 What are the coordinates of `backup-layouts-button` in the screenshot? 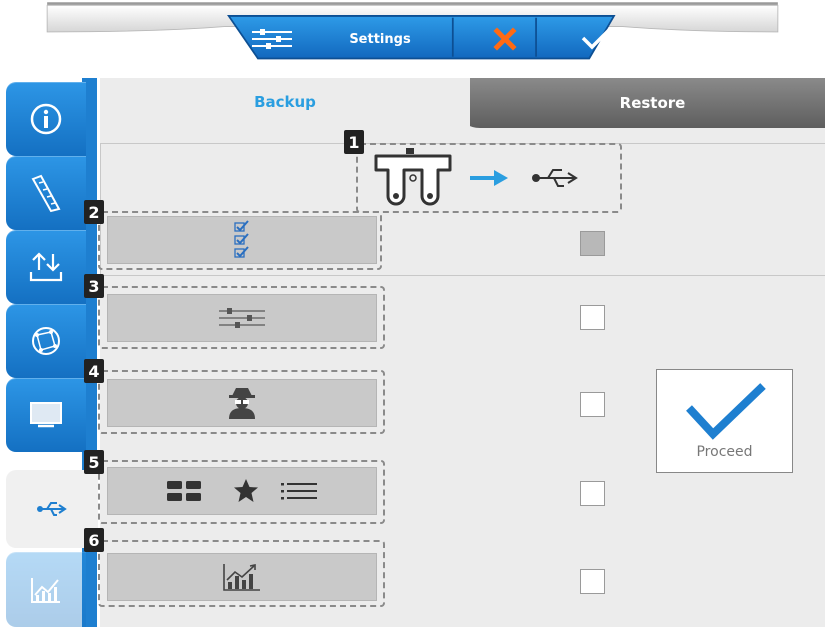 It's located at (242, 491).